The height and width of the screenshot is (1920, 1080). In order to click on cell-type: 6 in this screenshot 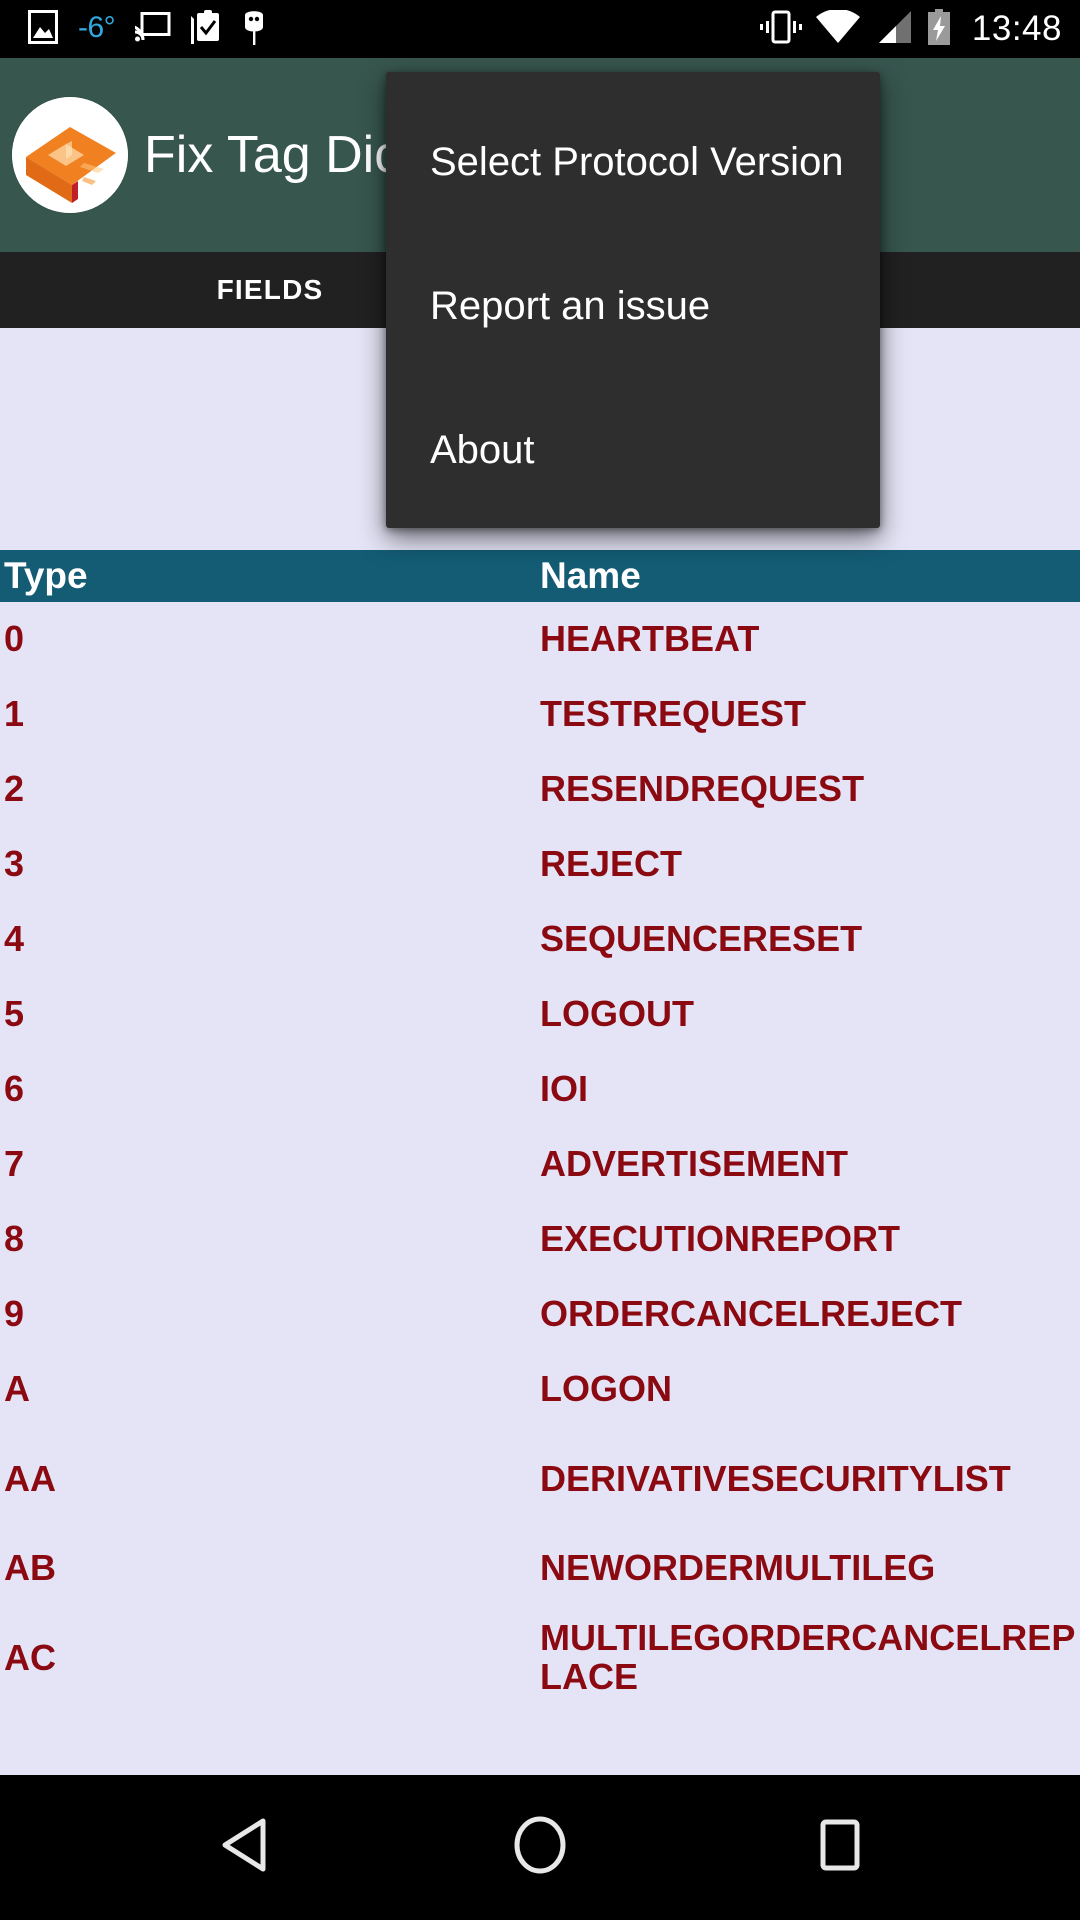, I will do `click(14, 1089)`.